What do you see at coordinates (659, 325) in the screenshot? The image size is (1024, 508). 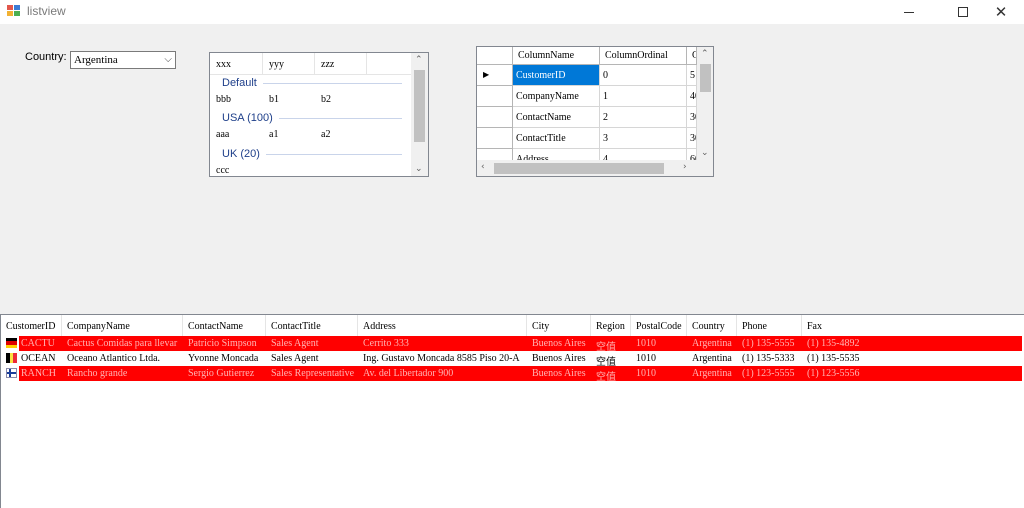 I see `column-header: PostalCode` at bounding box center [659, 325].